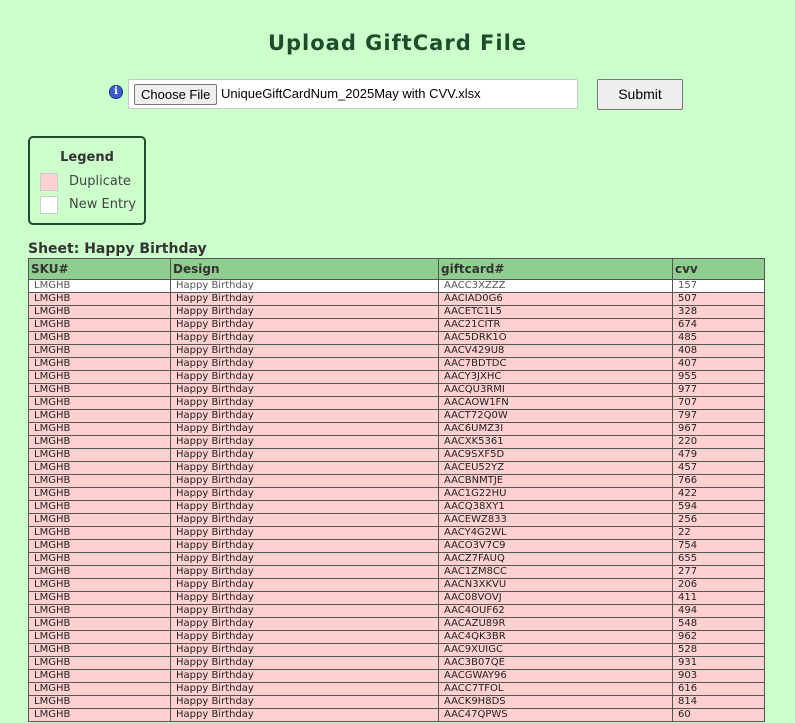 The height and width of the screenshot is (723, 795). I want to click on table-row: LMGHB Happy Birthday AACAZU89R 548, so click(396, 624).